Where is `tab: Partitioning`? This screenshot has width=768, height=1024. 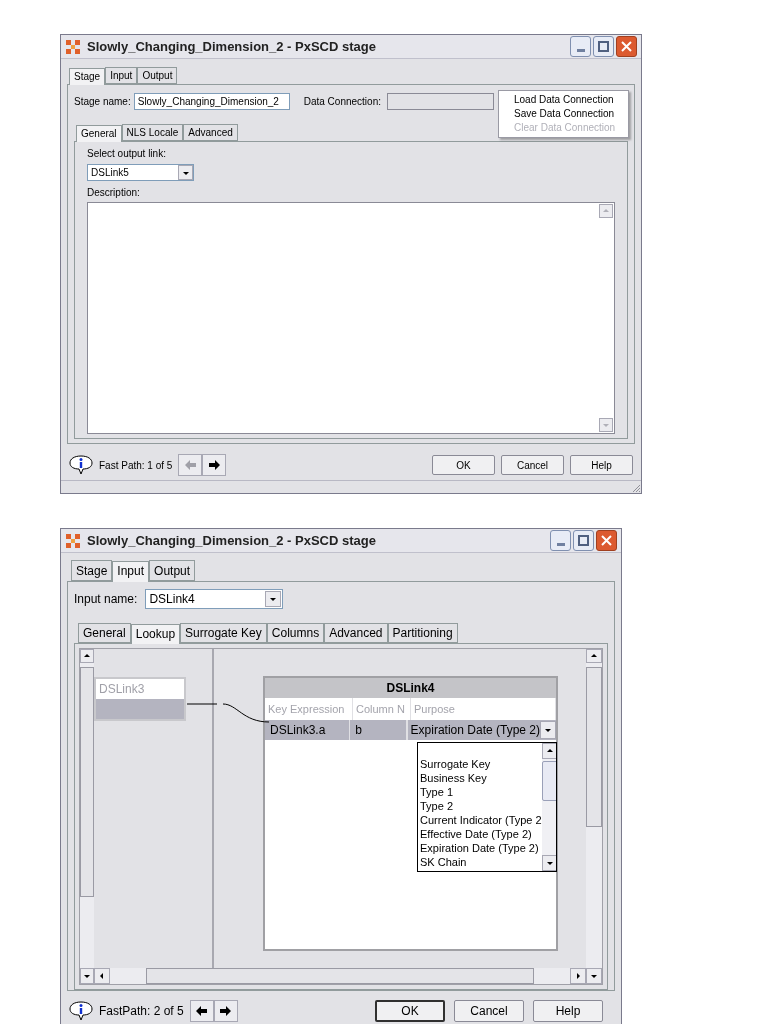
tab: Partitioning is located at coordinates (422, 633).